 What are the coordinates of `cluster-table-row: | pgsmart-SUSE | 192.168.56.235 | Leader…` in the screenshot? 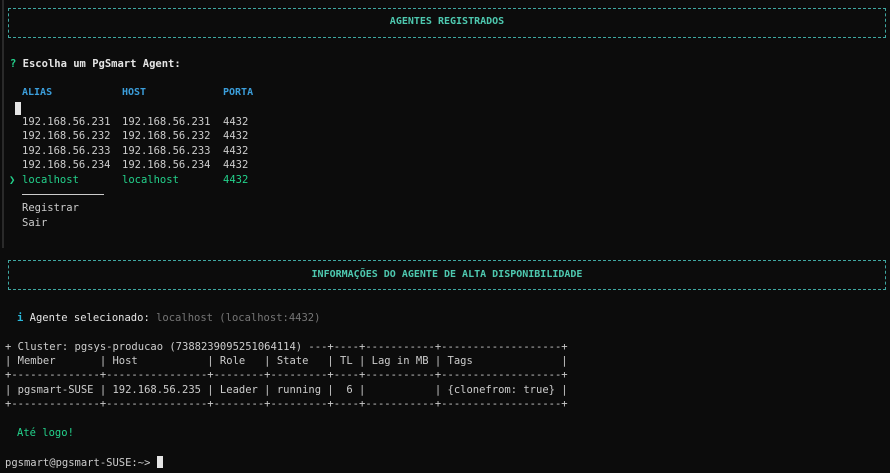 It's located at (286, 390).